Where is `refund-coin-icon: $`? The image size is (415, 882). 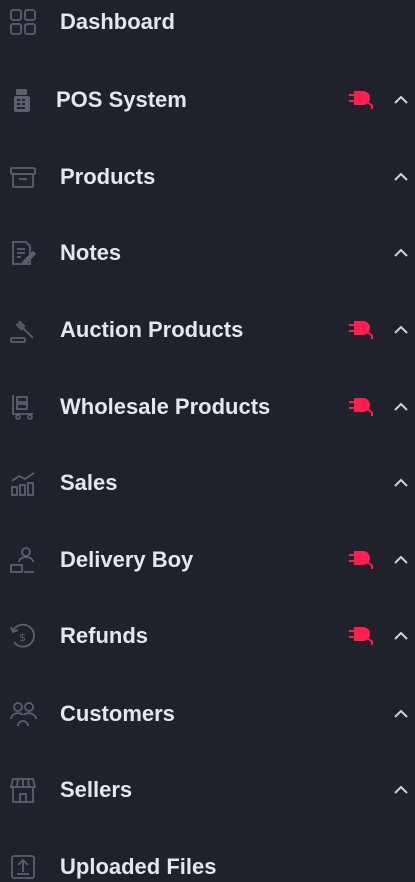 refund-coin-icon: $ is located at coordinates (23, 636).